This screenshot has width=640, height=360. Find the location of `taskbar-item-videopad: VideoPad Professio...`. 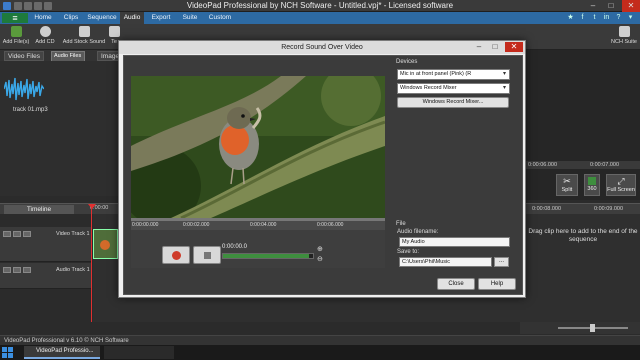

taskbar-item-videopad: VideoPad Professio... is located at coordinates (62, 352).